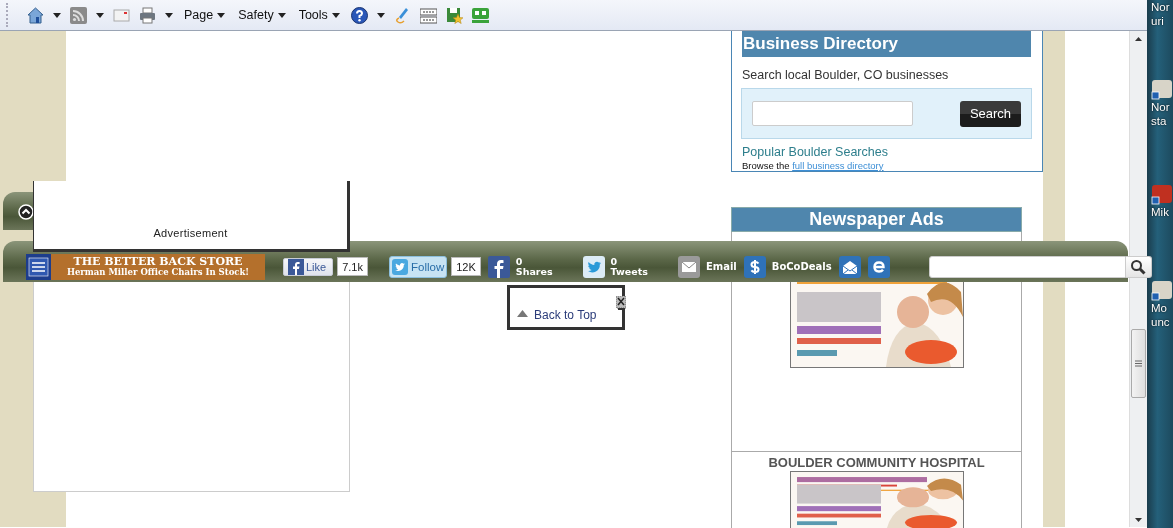 The height and width of the screenshot is (528, 1173). What do you see at coordinates (688, 266) in the screenshot?
I see `mail-icon` at bounding box center [688, 266].